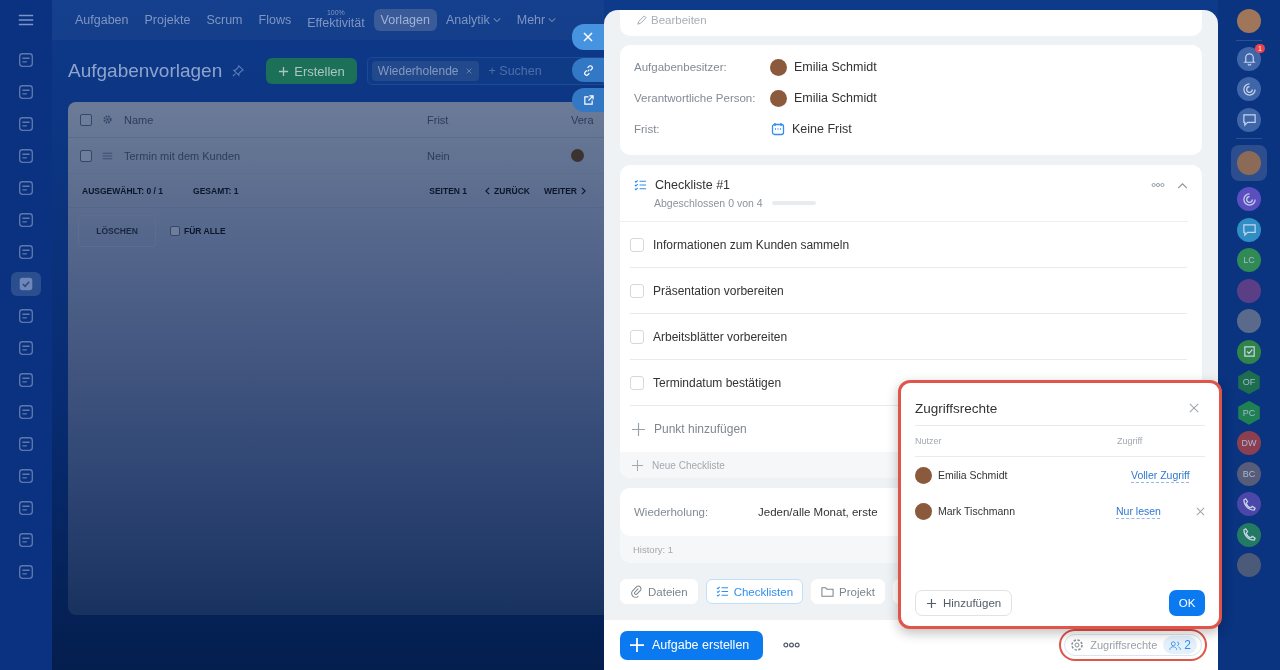  I want to click on user-name: Emilia Schmidt, so click(973, 475).